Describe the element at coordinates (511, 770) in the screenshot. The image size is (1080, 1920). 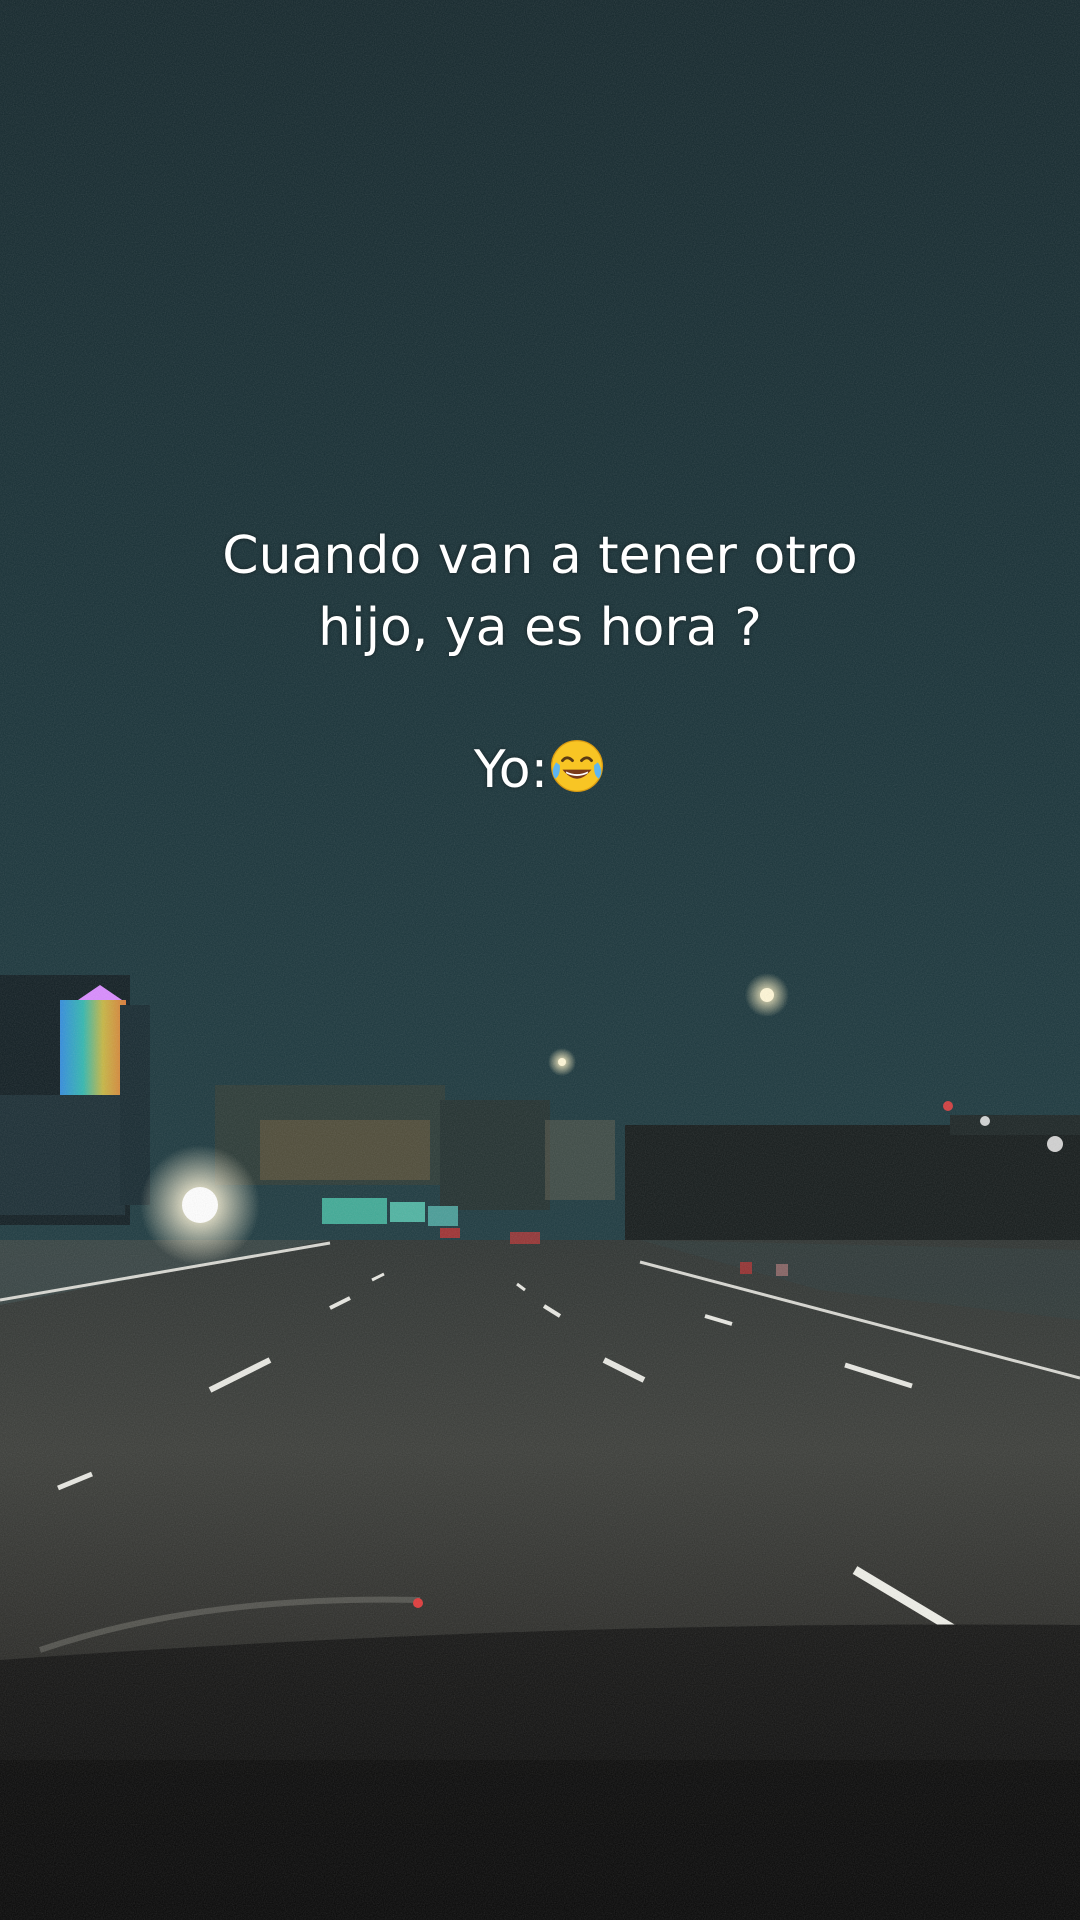
I see `caption-yo: Yo:` at that location.